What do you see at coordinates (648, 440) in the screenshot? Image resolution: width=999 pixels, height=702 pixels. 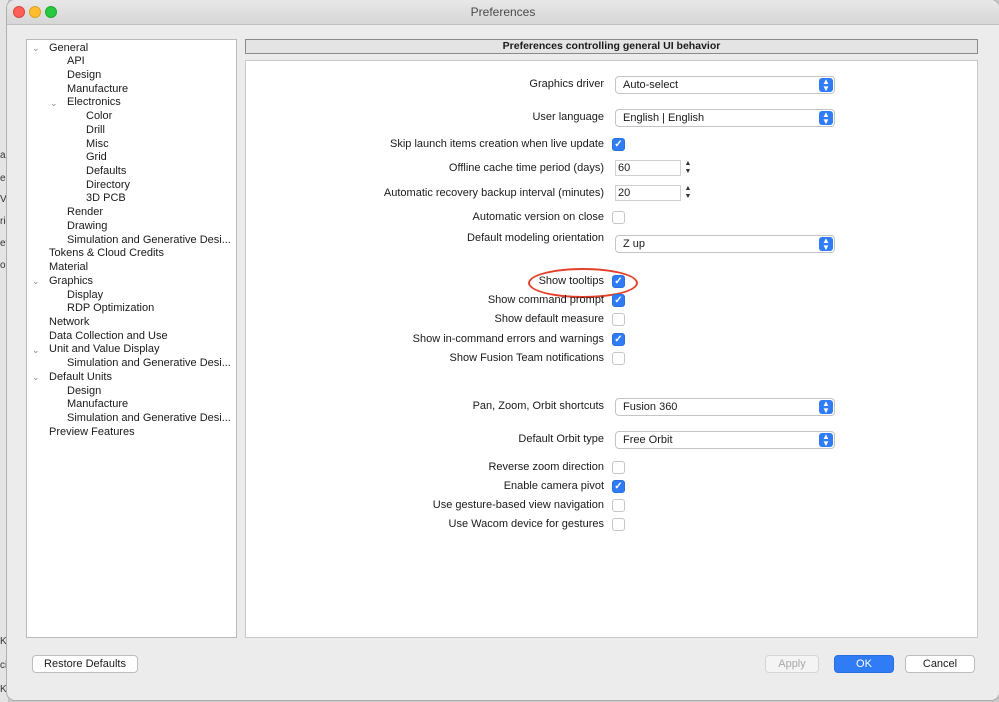 I see `orbit-type-value: Free Orbit` at bounding box center [648, 440].